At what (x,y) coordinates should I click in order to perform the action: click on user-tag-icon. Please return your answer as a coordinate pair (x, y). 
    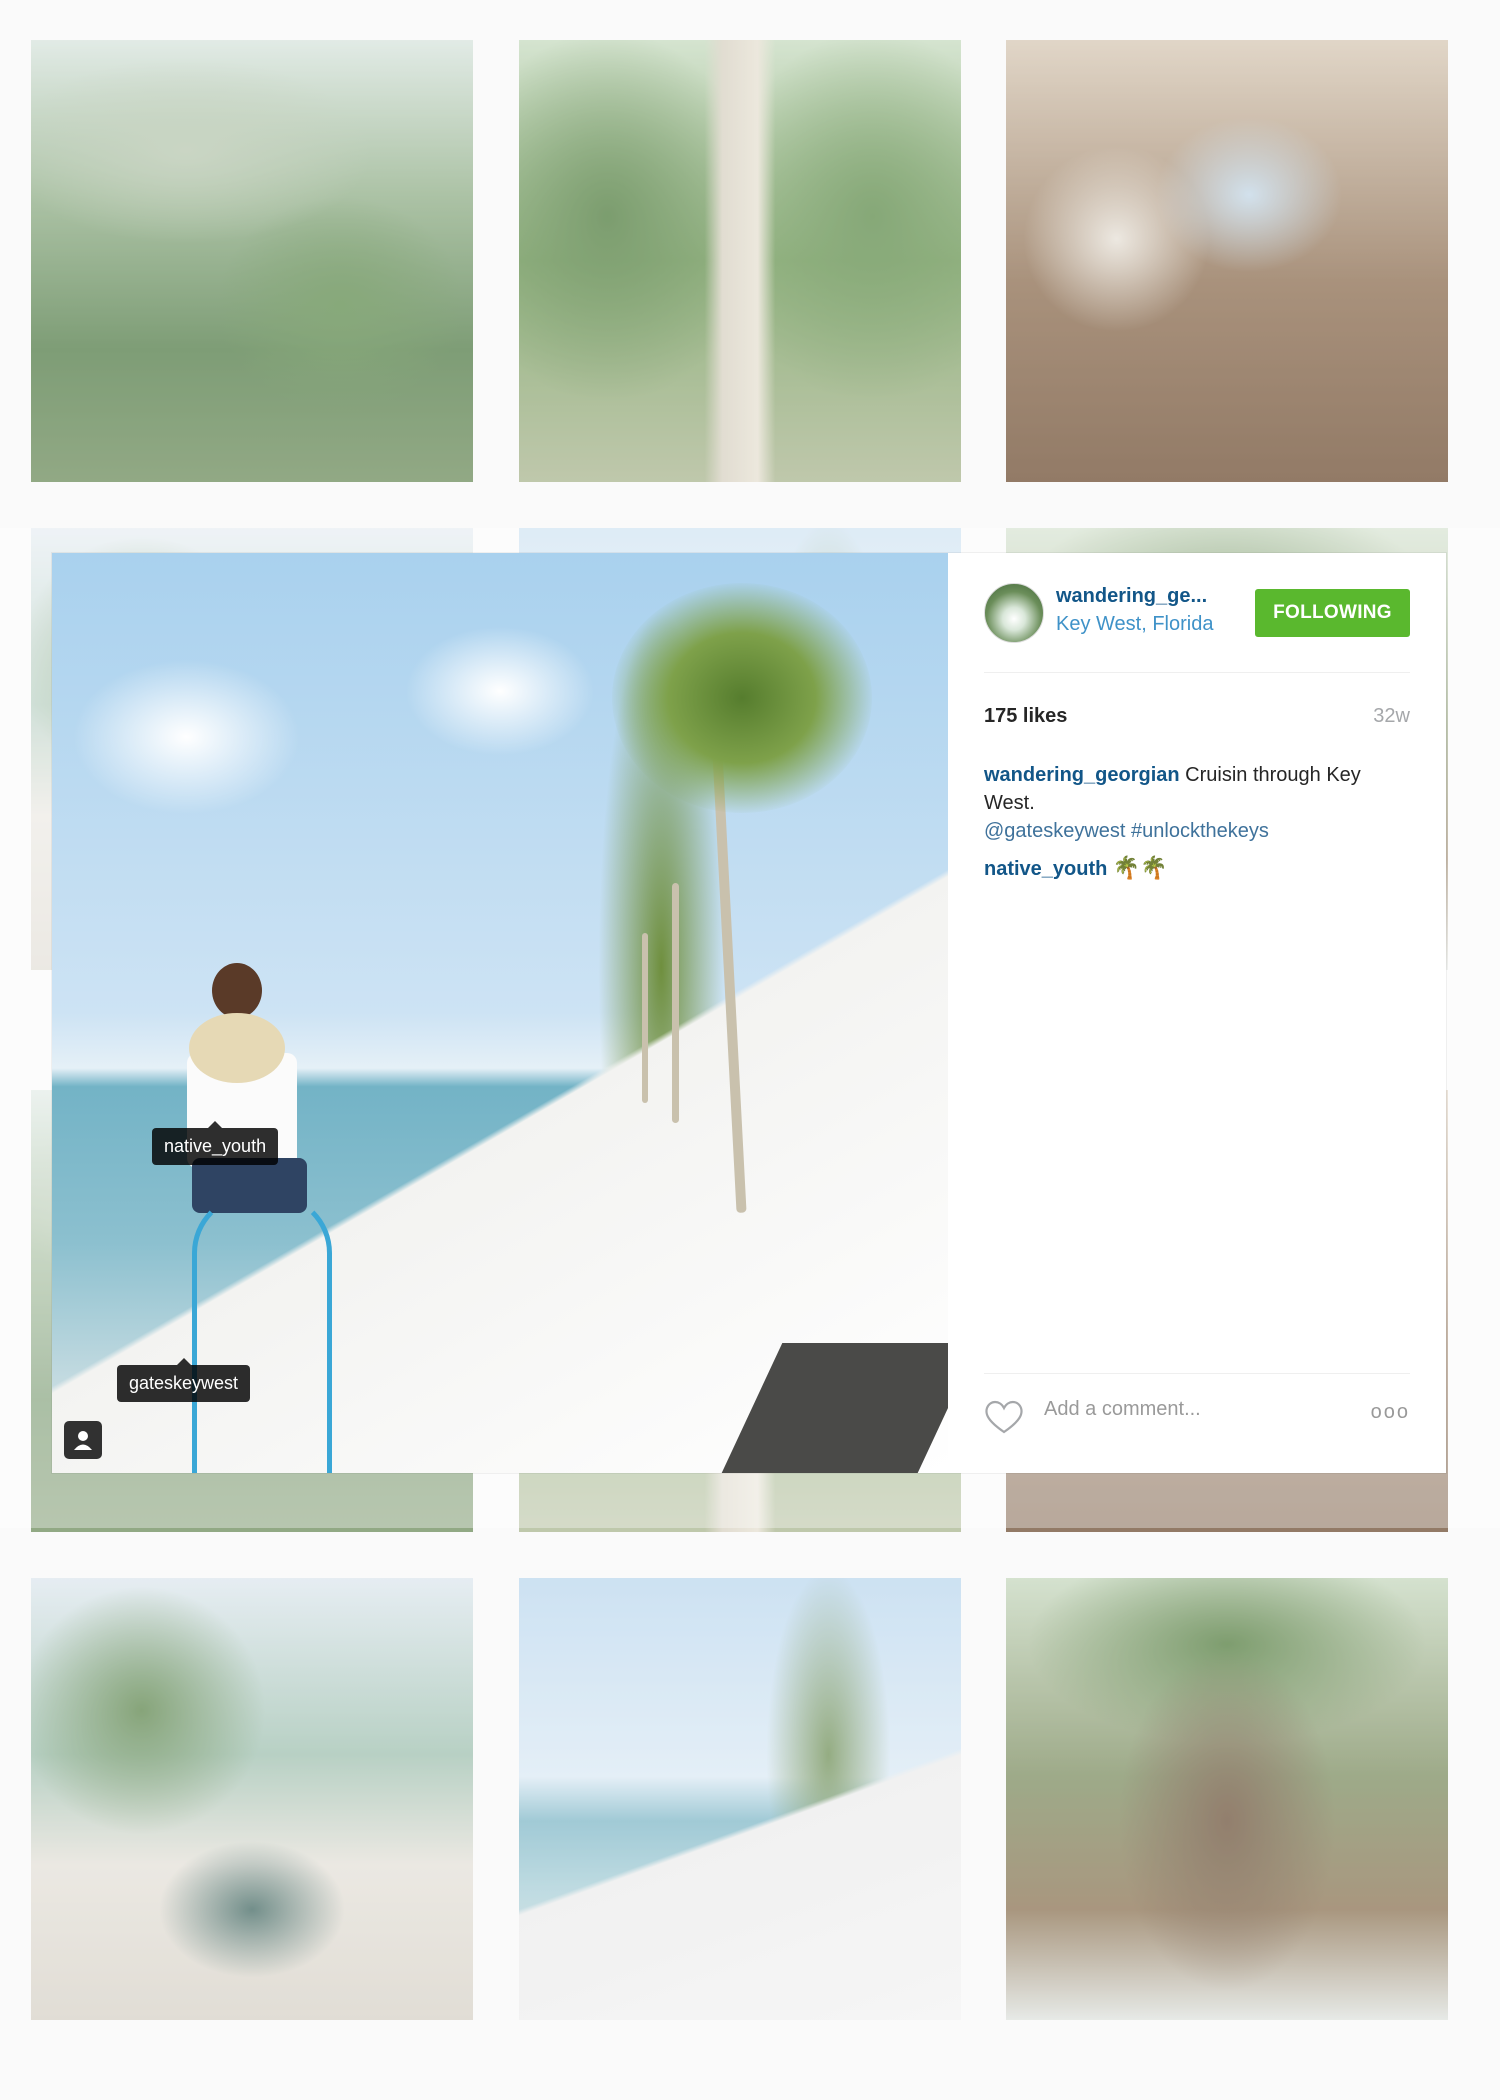
    Looking at the image, I should click on (83, 1440).